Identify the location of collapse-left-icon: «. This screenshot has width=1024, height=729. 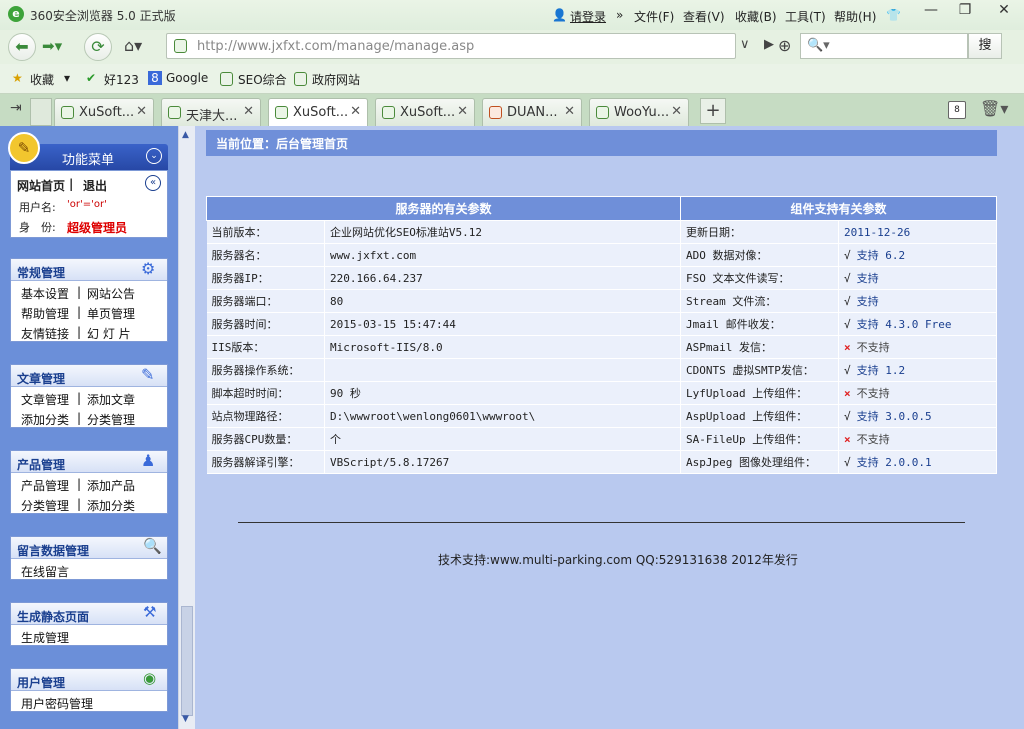
(153, 183).